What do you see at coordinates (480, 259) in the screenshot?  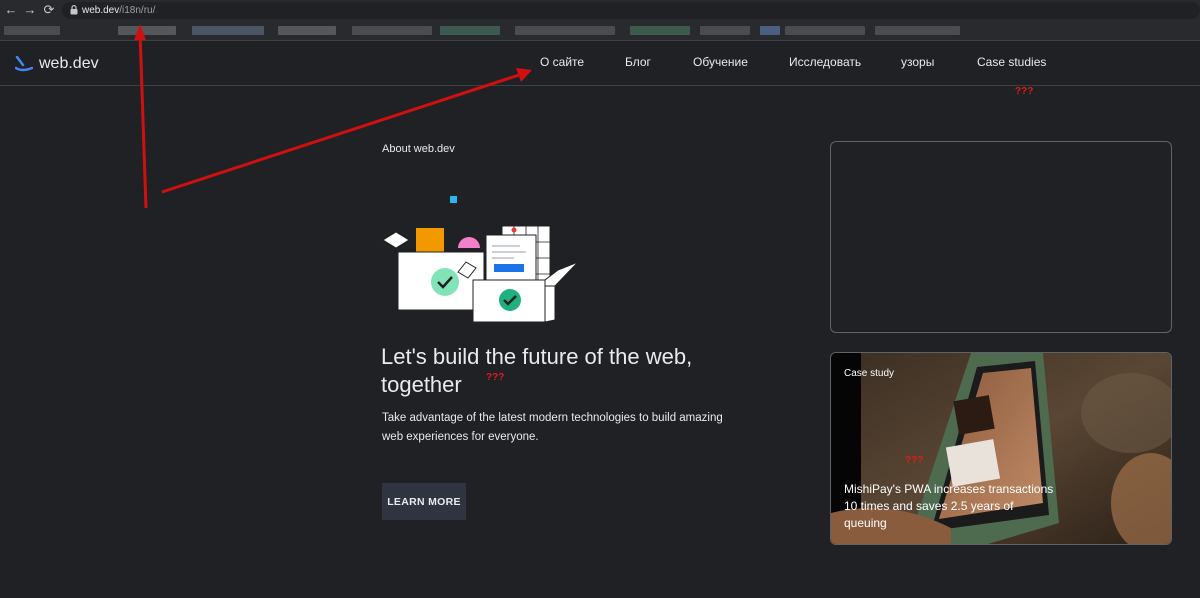 I see `boxes-illustration` at bounding box center [480, 259].